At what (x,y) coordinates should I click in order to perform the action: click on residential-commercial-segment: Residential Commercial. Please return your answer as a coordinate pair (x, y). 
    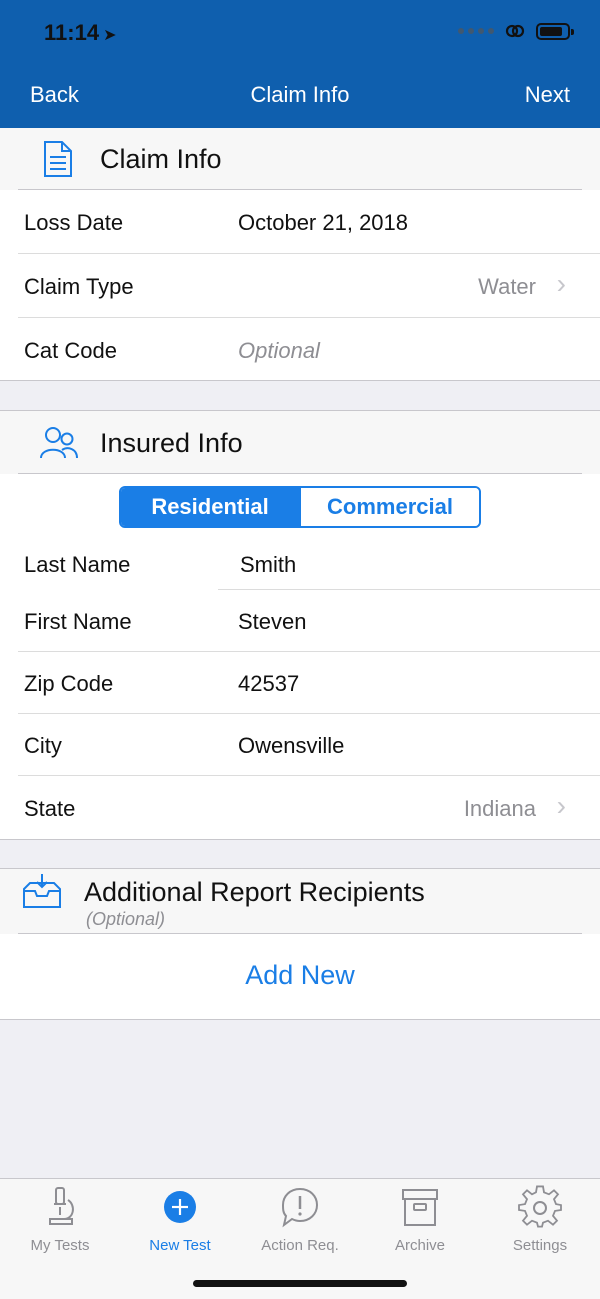
    Looking at the image, I should click on (300, 507).